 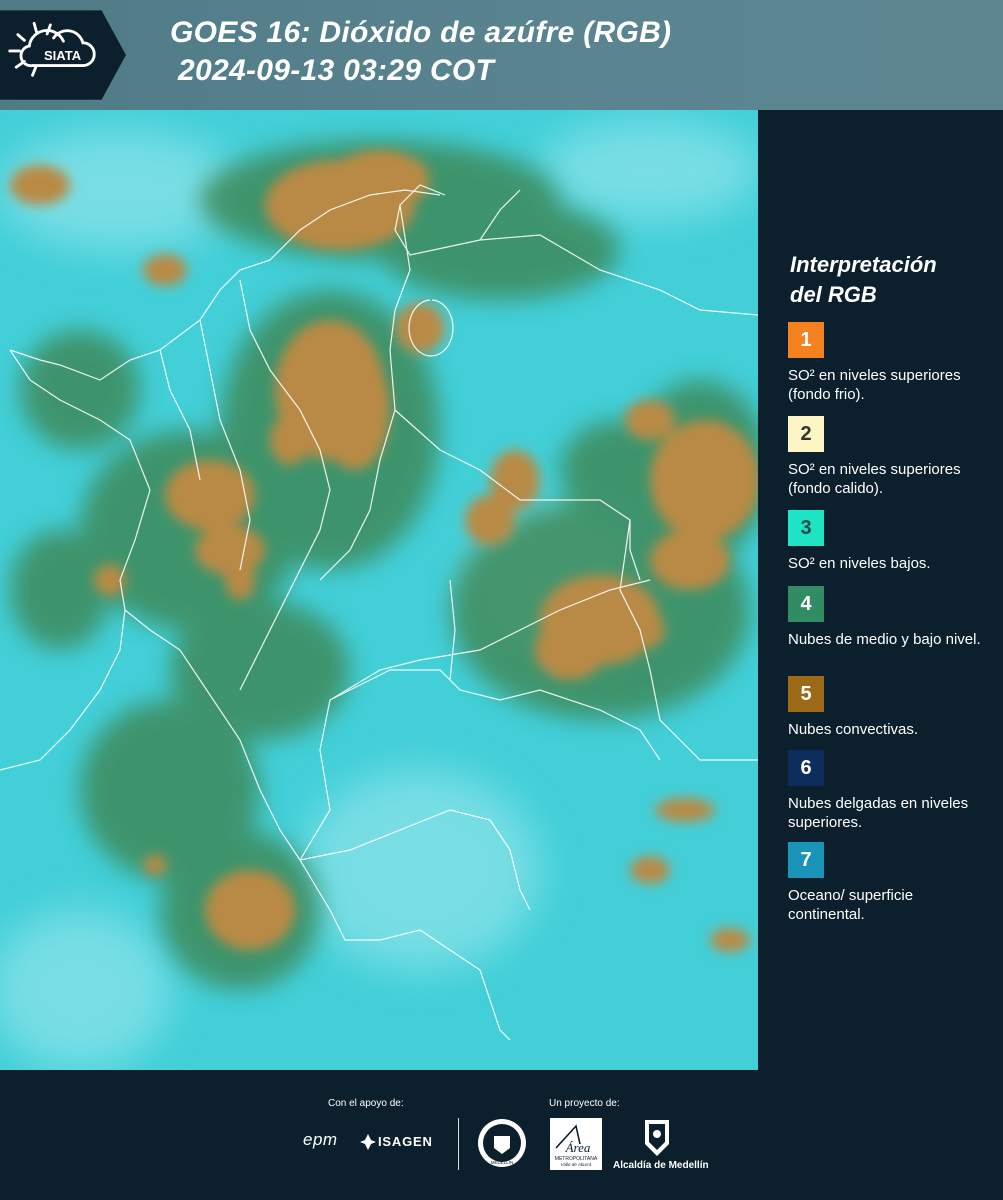 What do you see at coordinates (806, 604) in the screenshot?
I see `legend-swatch-4: 4` at bounding box center [806, 604].